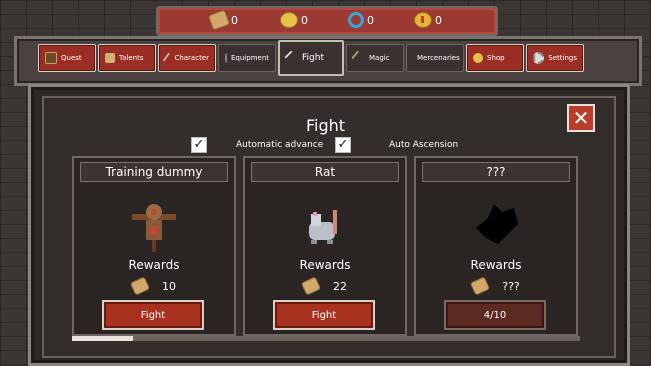 Image resolution: width=651 pixels, height=366 pixels. Describe the element at coordinates (325, 172) in the screenshot. I see `enemy-name: Rat` at that location.